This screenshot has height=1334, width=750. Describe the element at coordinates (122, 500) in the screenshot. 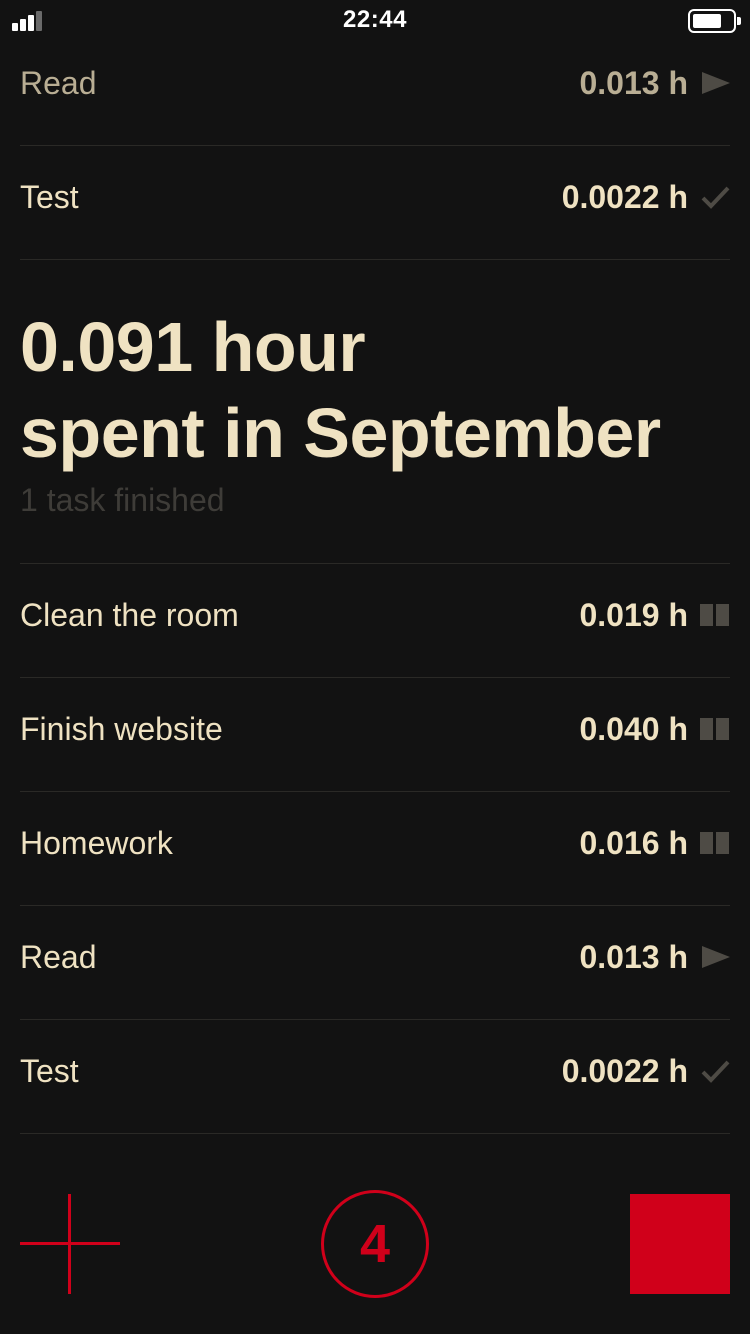

I see `summary-subtitle: 1 task finished` at that location.